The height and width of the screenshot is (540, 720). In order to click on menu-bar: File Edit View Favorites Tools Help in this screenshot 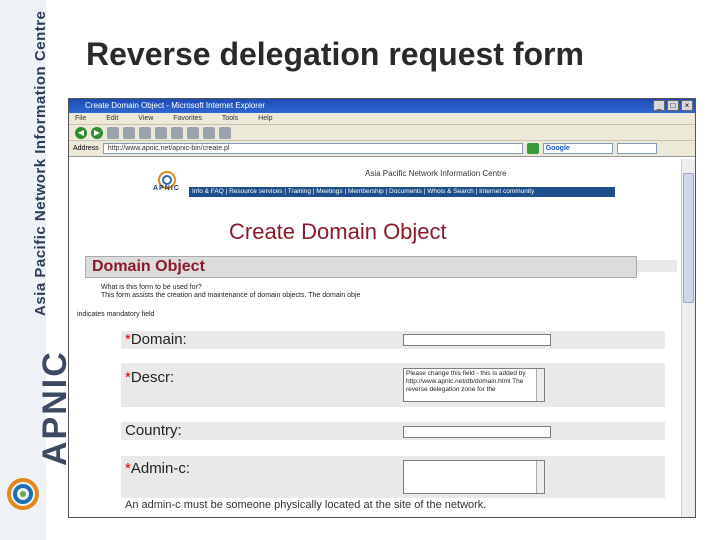, I will do `click(382, 119)`.